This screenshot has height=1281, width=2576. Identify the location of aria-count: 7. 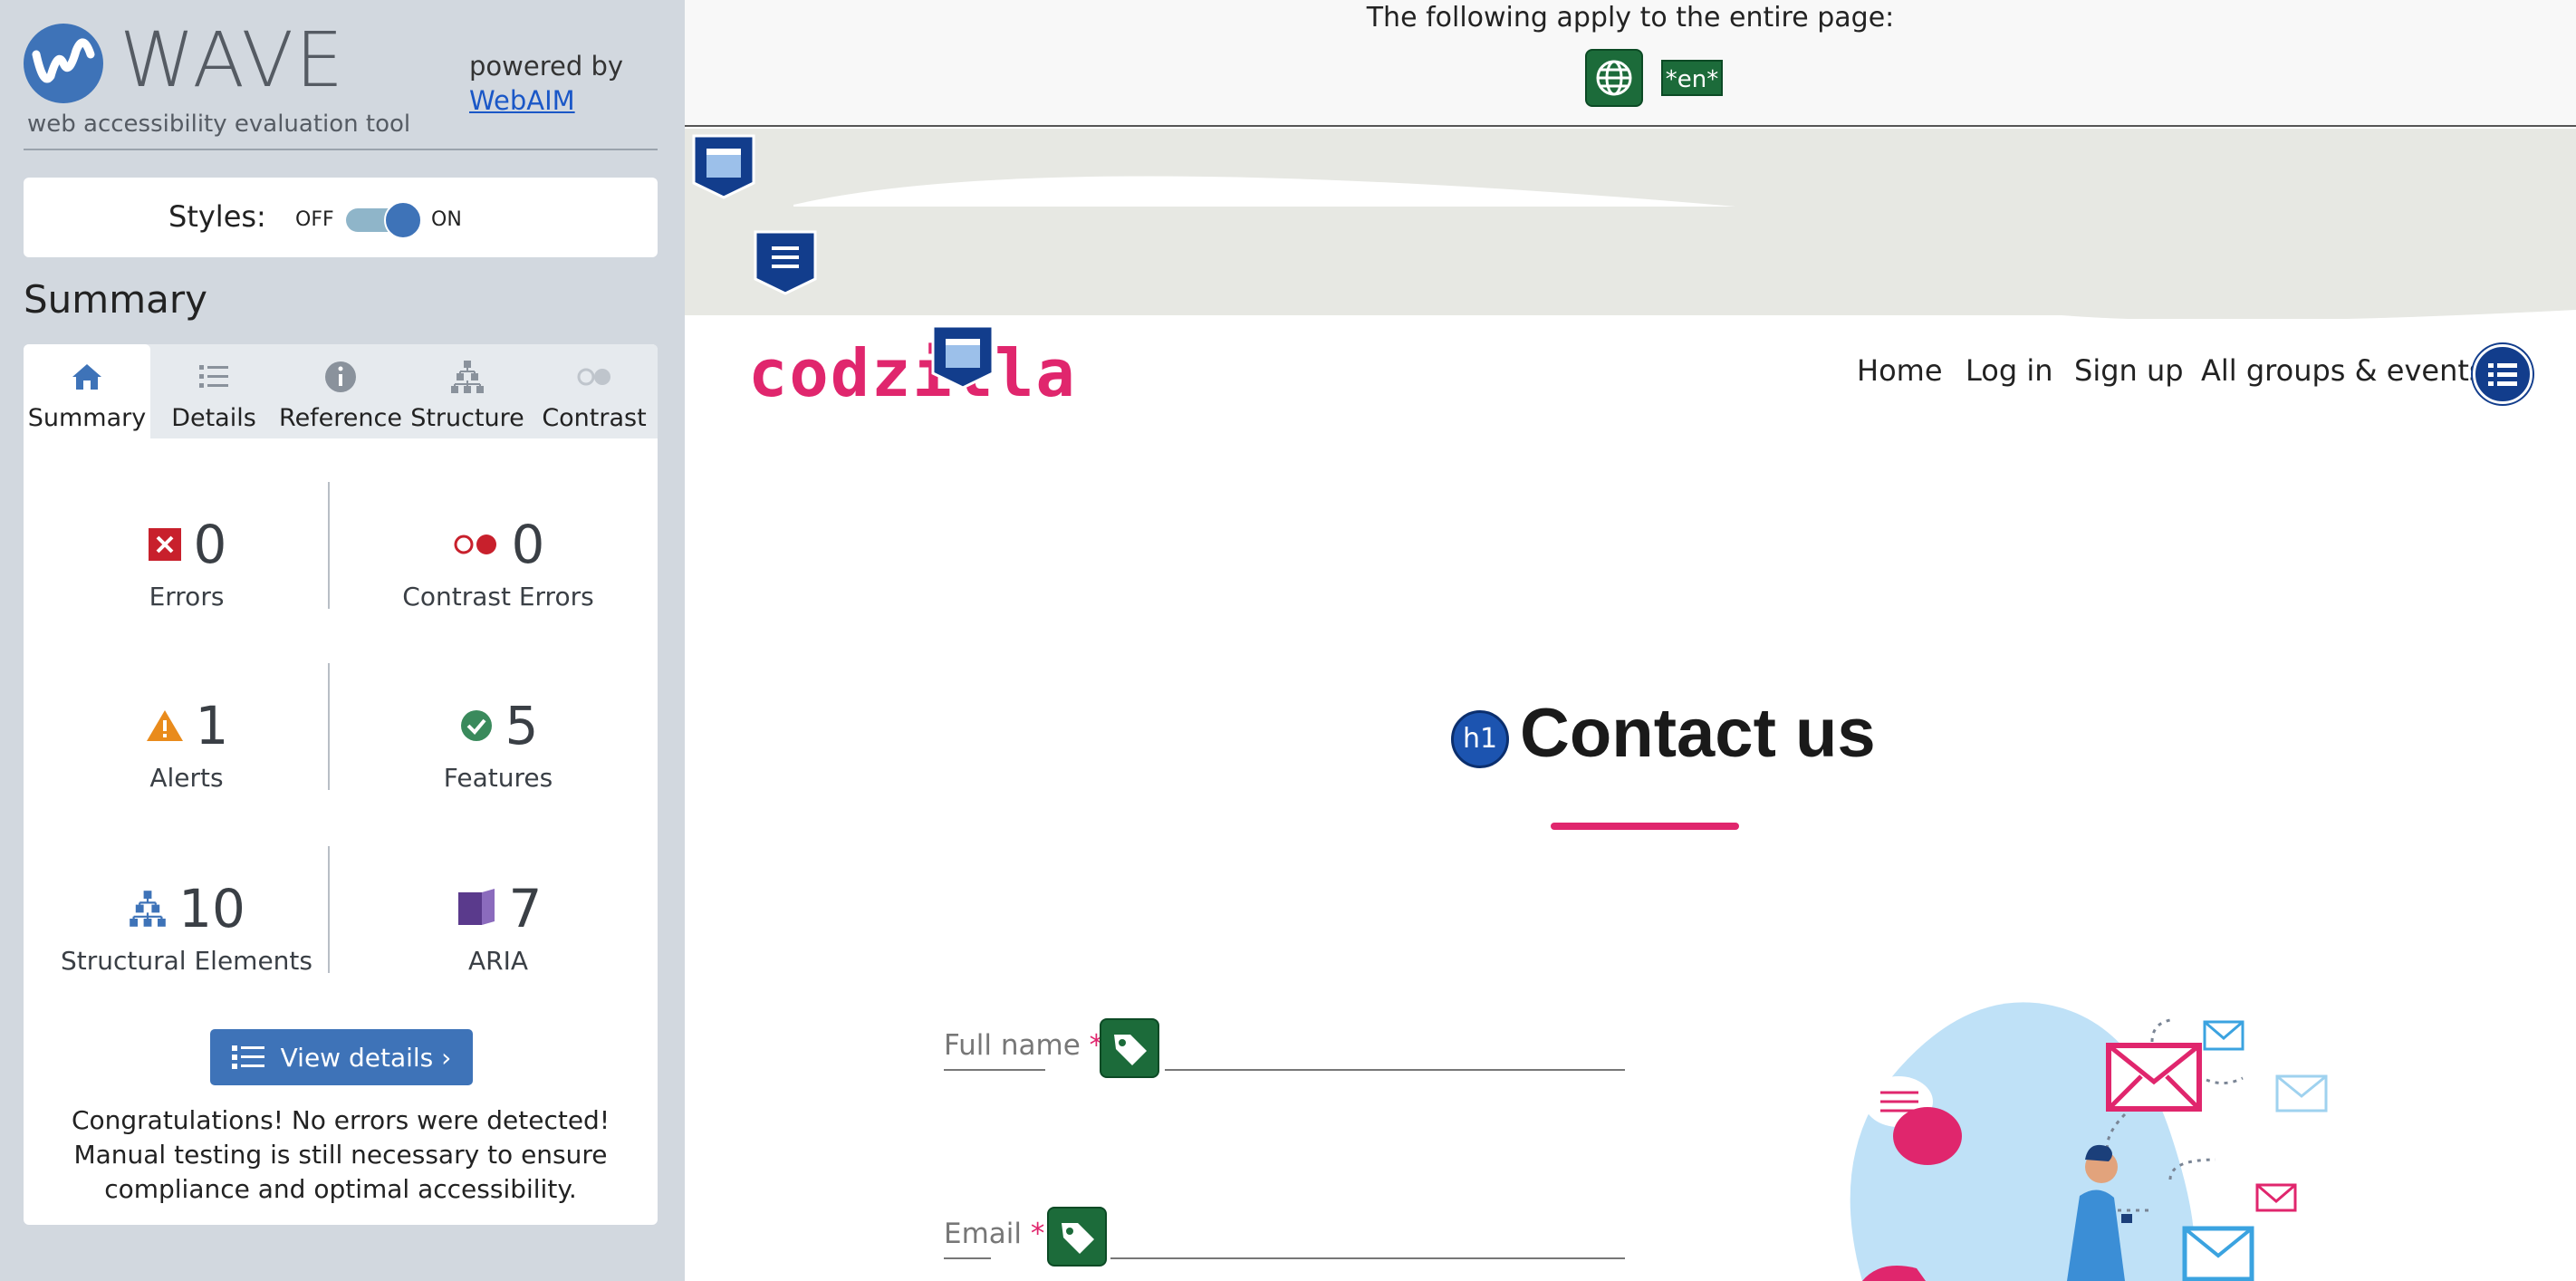
(525, 908).